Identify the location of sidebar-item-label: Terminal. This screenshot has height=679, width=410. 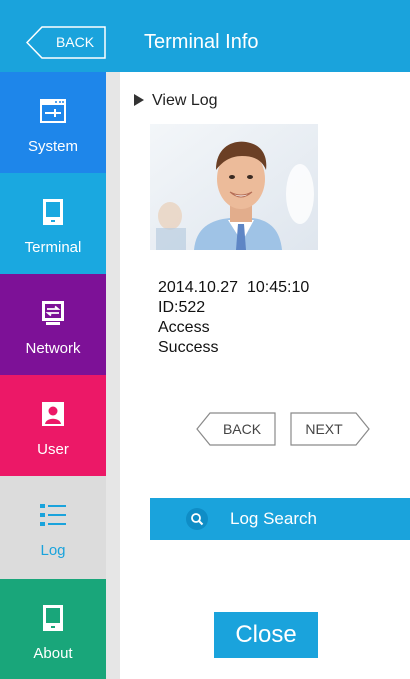
(53, 247).